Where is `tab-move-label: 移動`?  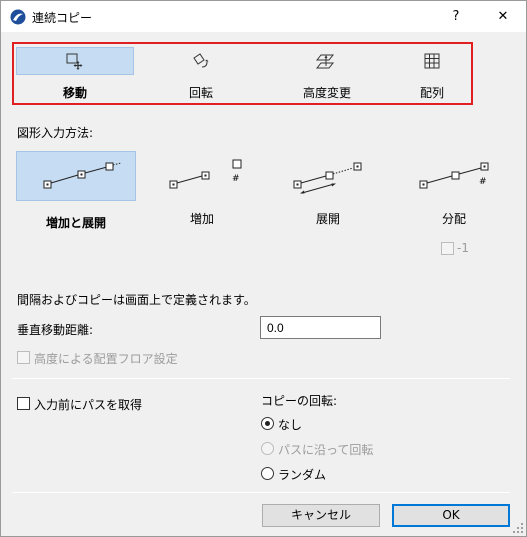
tab-move-label: 移動 is located at coordinates (74, 93).